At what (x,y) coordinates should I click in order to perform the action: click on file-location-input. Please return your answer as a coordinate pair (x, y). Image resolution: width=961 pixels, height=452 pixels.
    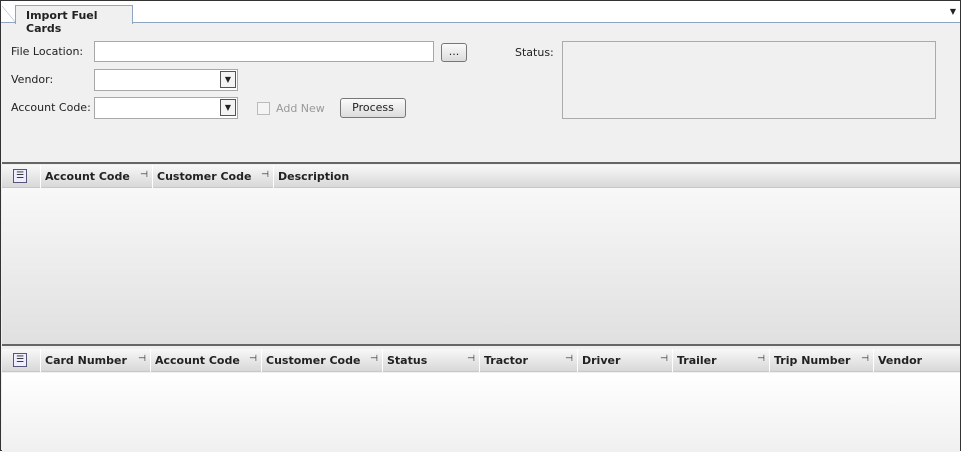
    Looking at the image, I should click on (264, 51).